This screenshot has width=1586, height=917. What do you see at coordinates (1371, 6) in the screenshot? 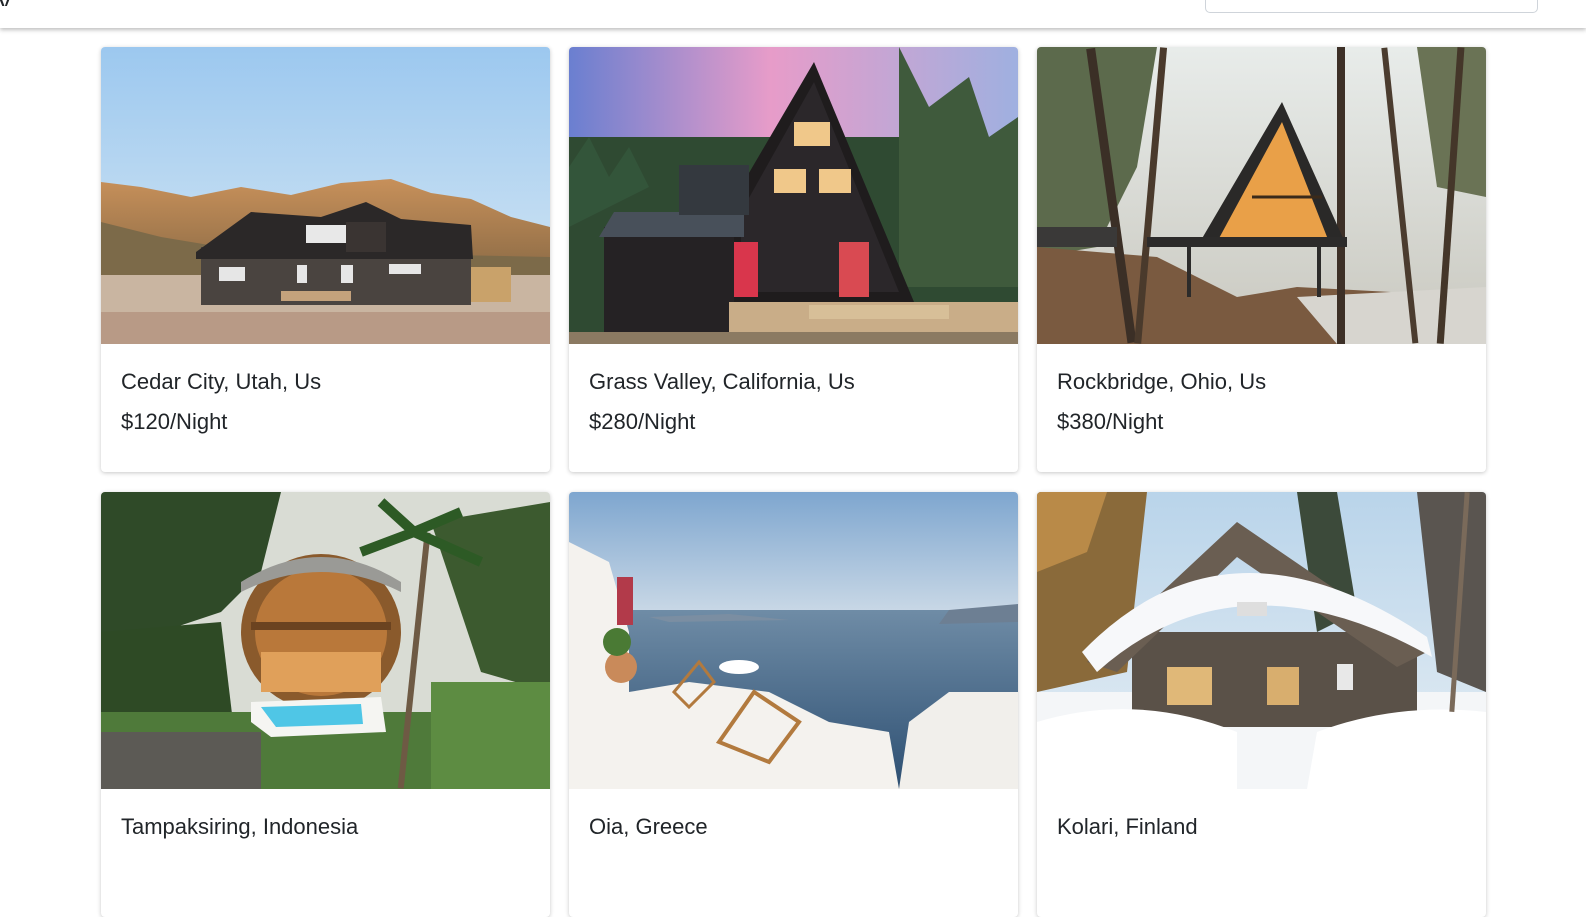
I see `search-input` at bounding box center [1371, 6].